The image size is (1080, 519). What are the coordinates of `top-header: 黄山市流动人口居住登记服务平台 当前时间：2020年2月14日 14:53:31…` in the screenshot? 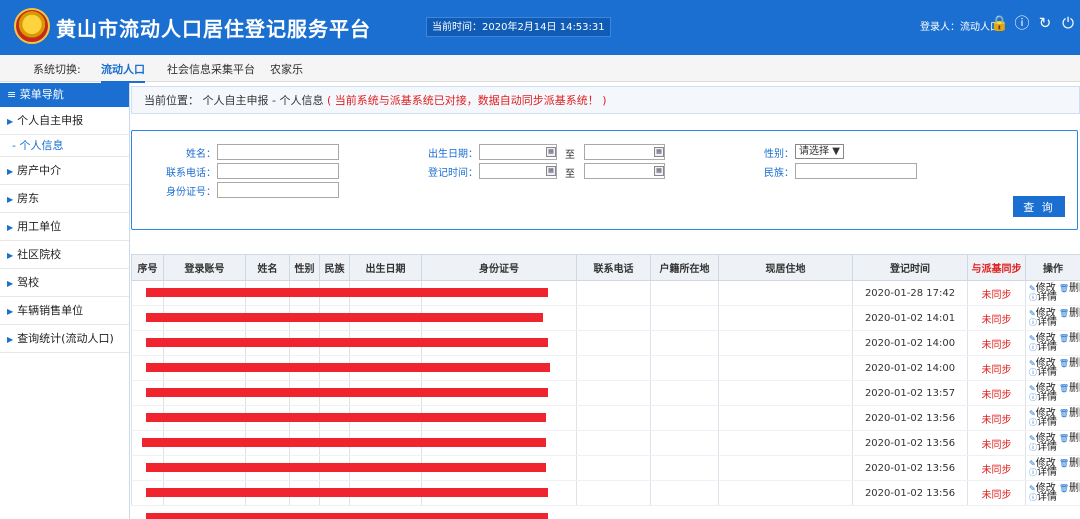 It's located at (540, 27).